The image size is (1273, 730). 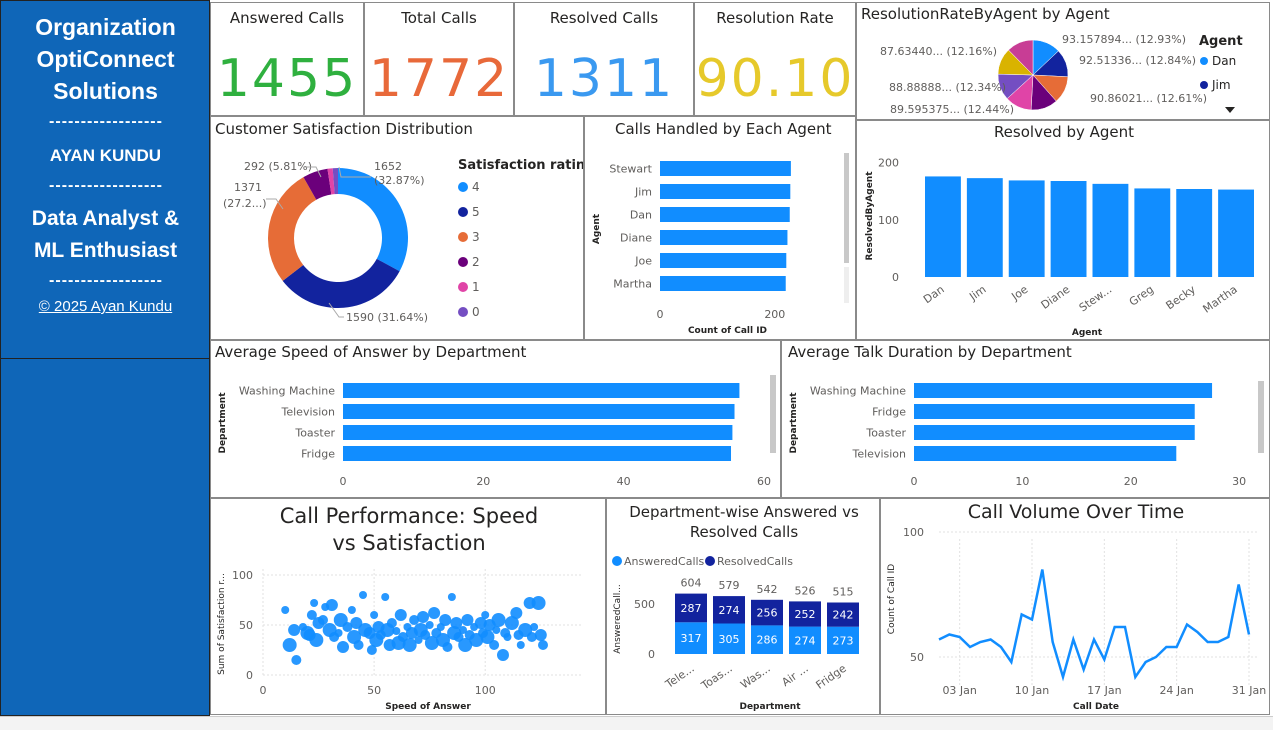 I want to click on legend-item: Dan, so click(x=1224, y=61).